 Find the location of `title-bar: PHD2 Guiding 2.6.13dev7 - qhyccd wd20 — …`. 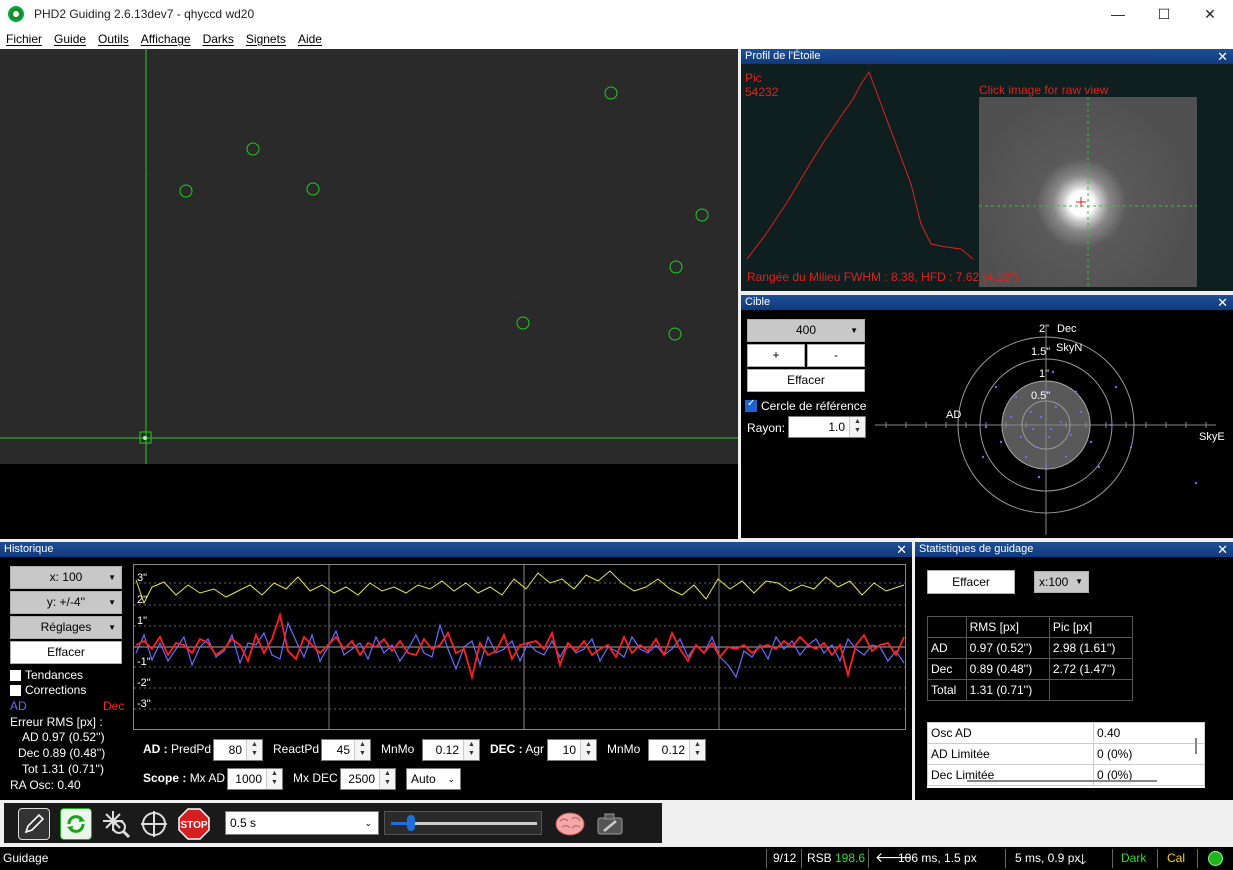

title-bar: PHD2 Guiding 2.6.13dev7 - qhyccd wd20 — … is located at coordinates (616, 14).